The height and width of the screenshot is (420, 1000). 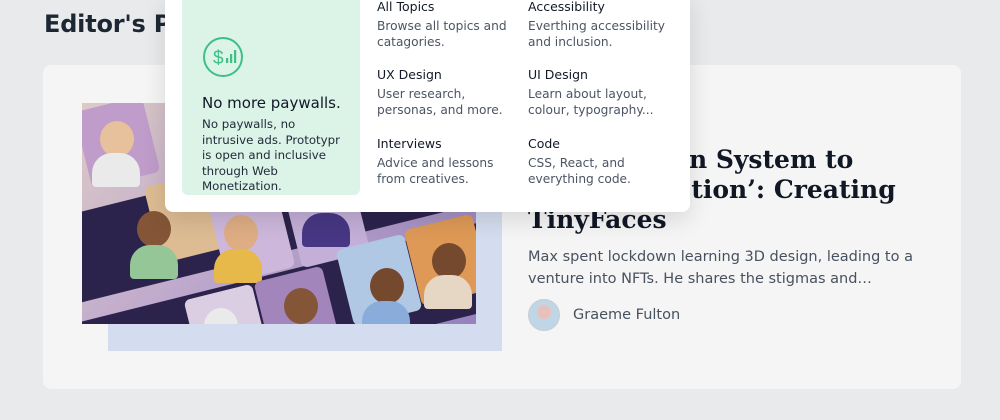 What do you see at coordinates (271, 103) in the screenshot?
I see `promo-title: No more paywalls.` at bounding box center [271, 103].